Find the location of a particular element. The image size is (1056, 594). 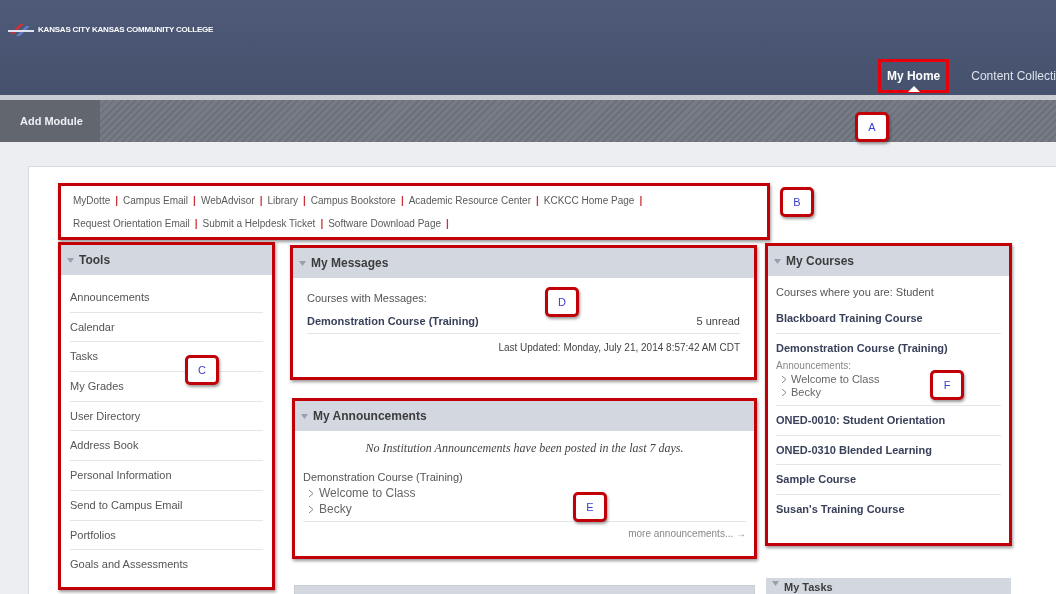

quick-link: MyDotte is located at coordinates (92, 200).